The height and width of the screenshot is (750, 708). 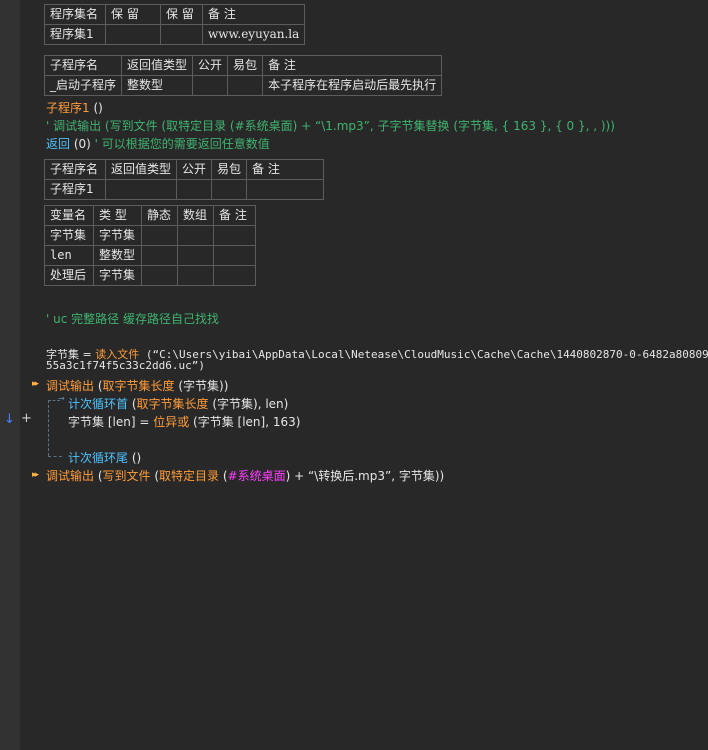 I want to click on loop-arrow-icon: →, so click(x=61, y=398).